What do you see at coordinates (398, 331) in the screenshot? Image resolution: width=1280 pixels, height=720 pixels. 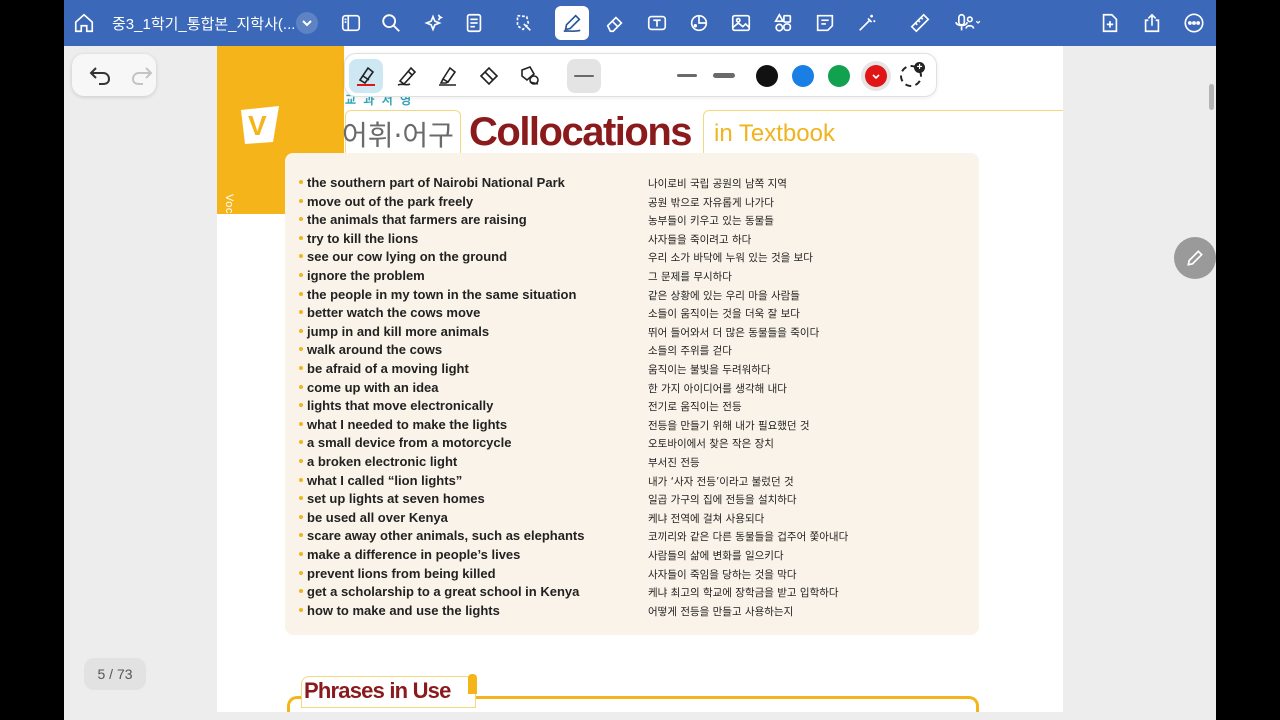 I see `english-phrase: jump in and kill more animals` at bounding box center [398, 331].